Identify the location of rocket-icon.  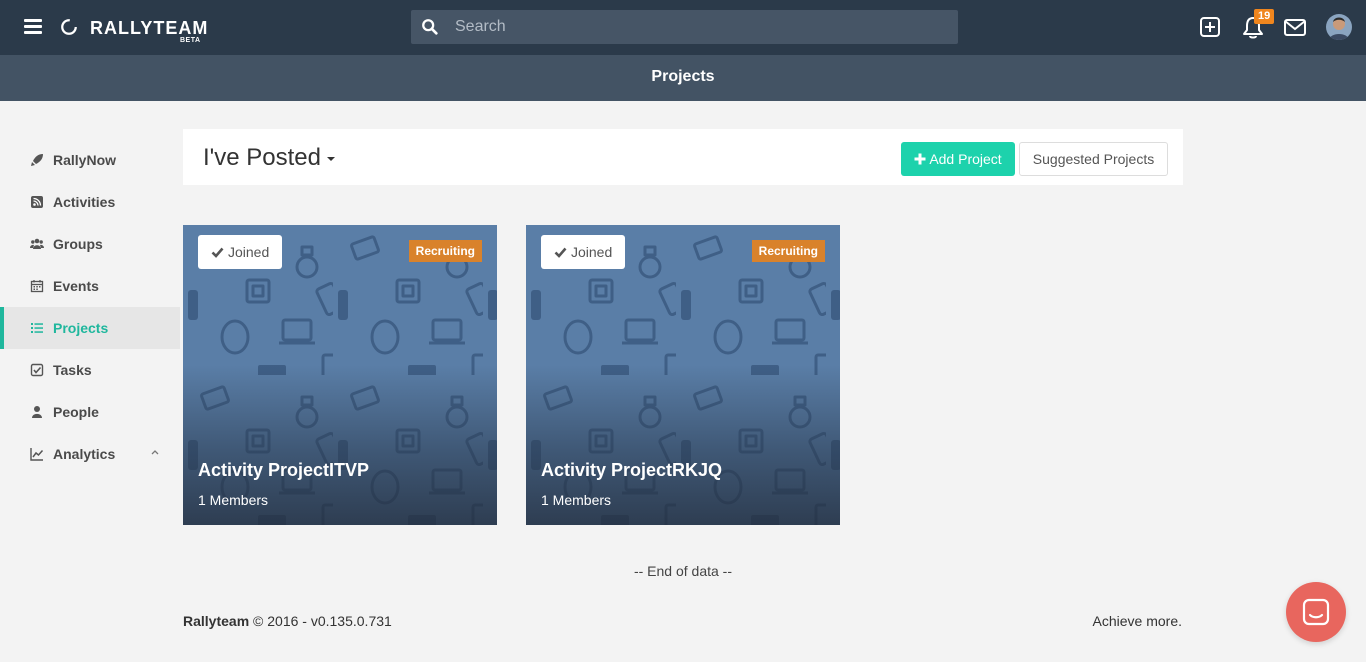
(37, 160).